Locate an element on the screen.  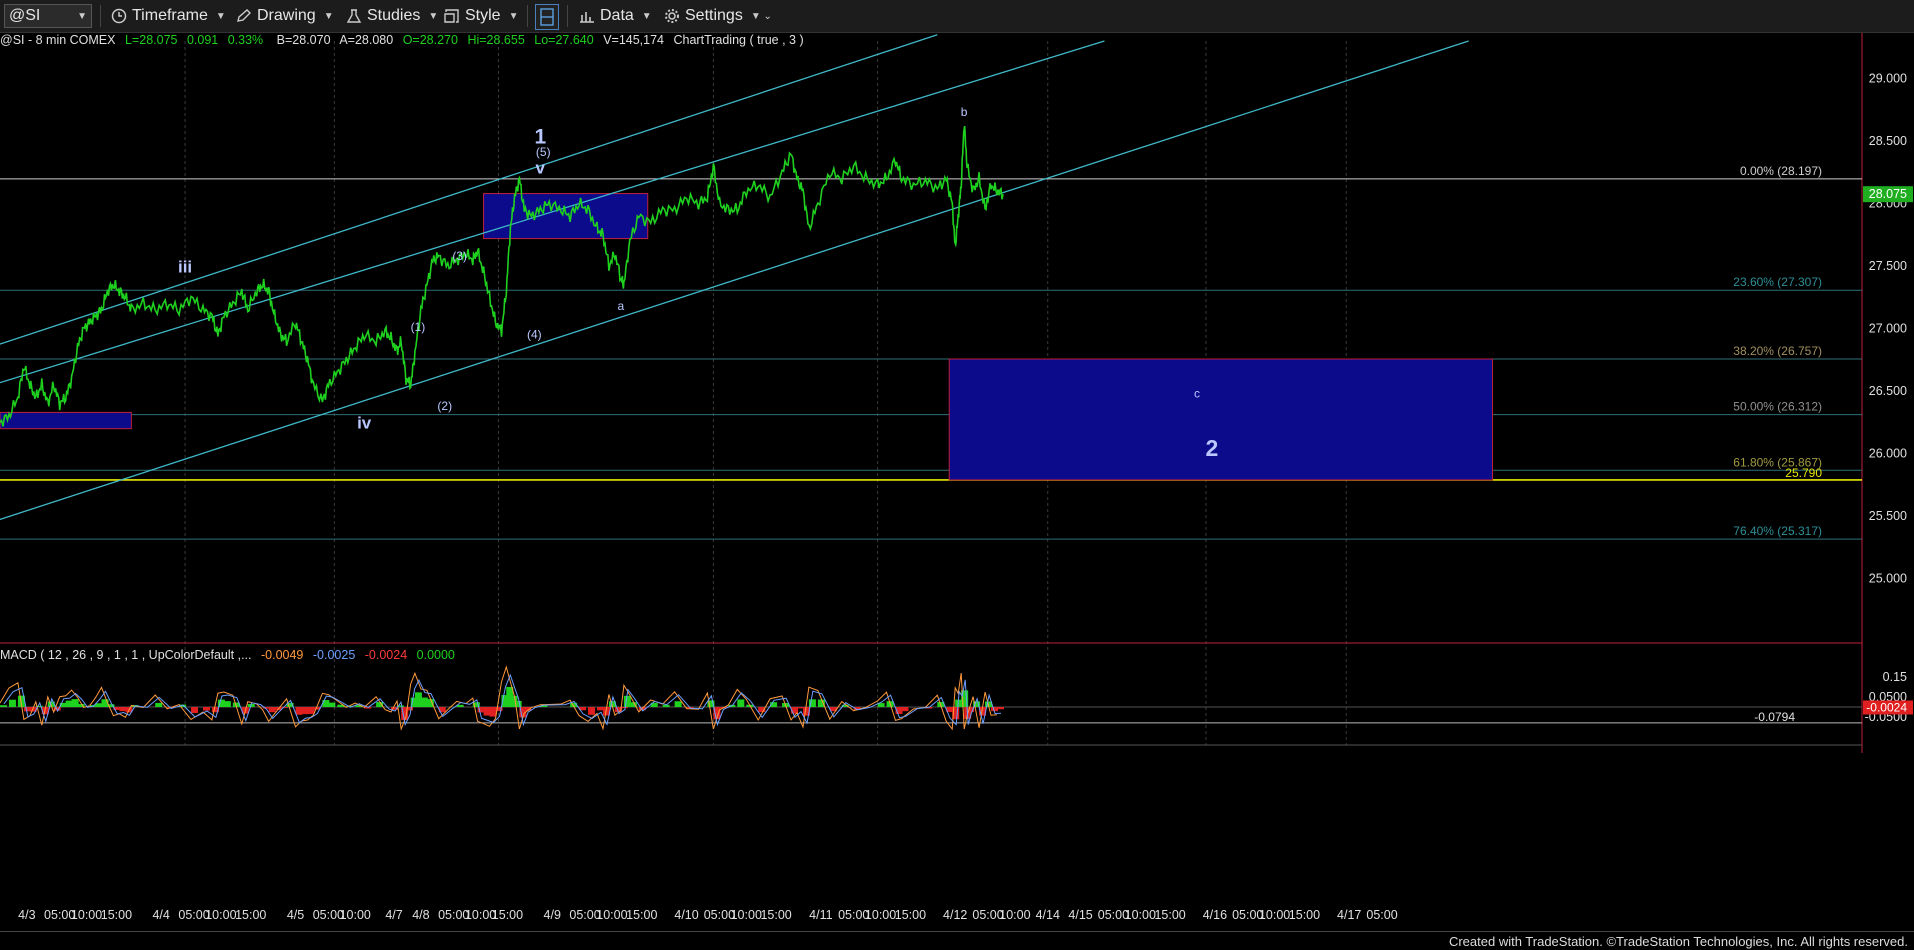
volume-readout: V=145,174 is located at coordinates (633, 40).